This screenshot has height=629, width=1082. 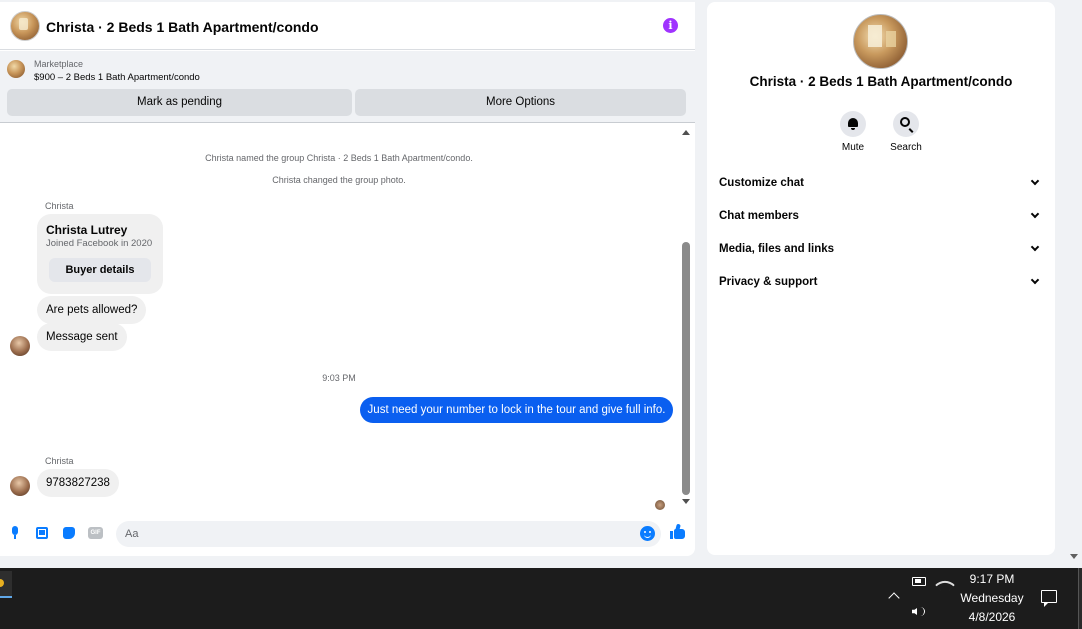 What do you see at coordinates (117, 77) in the screenshot?
I see `listing-title: $900 – 2 Beds 1 Bath Apartment/condo` at bounding box center [117, 77].